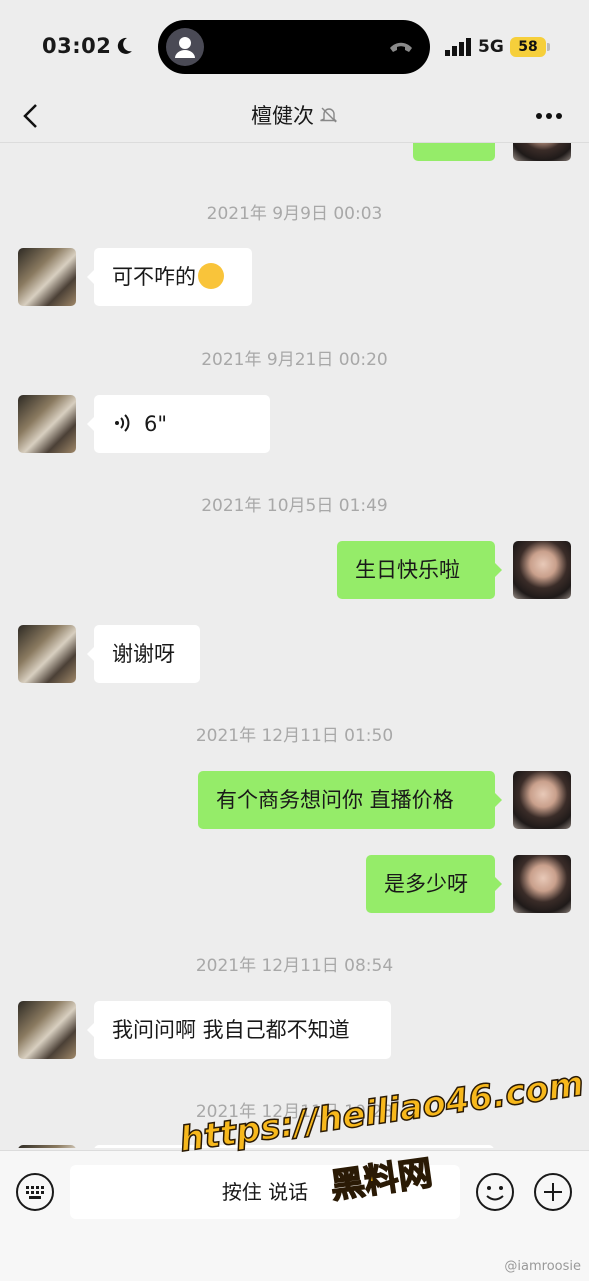 The width and height of the screenshot is (589, 1281). I want to click on status-time: 03:02, so click(77, 46).